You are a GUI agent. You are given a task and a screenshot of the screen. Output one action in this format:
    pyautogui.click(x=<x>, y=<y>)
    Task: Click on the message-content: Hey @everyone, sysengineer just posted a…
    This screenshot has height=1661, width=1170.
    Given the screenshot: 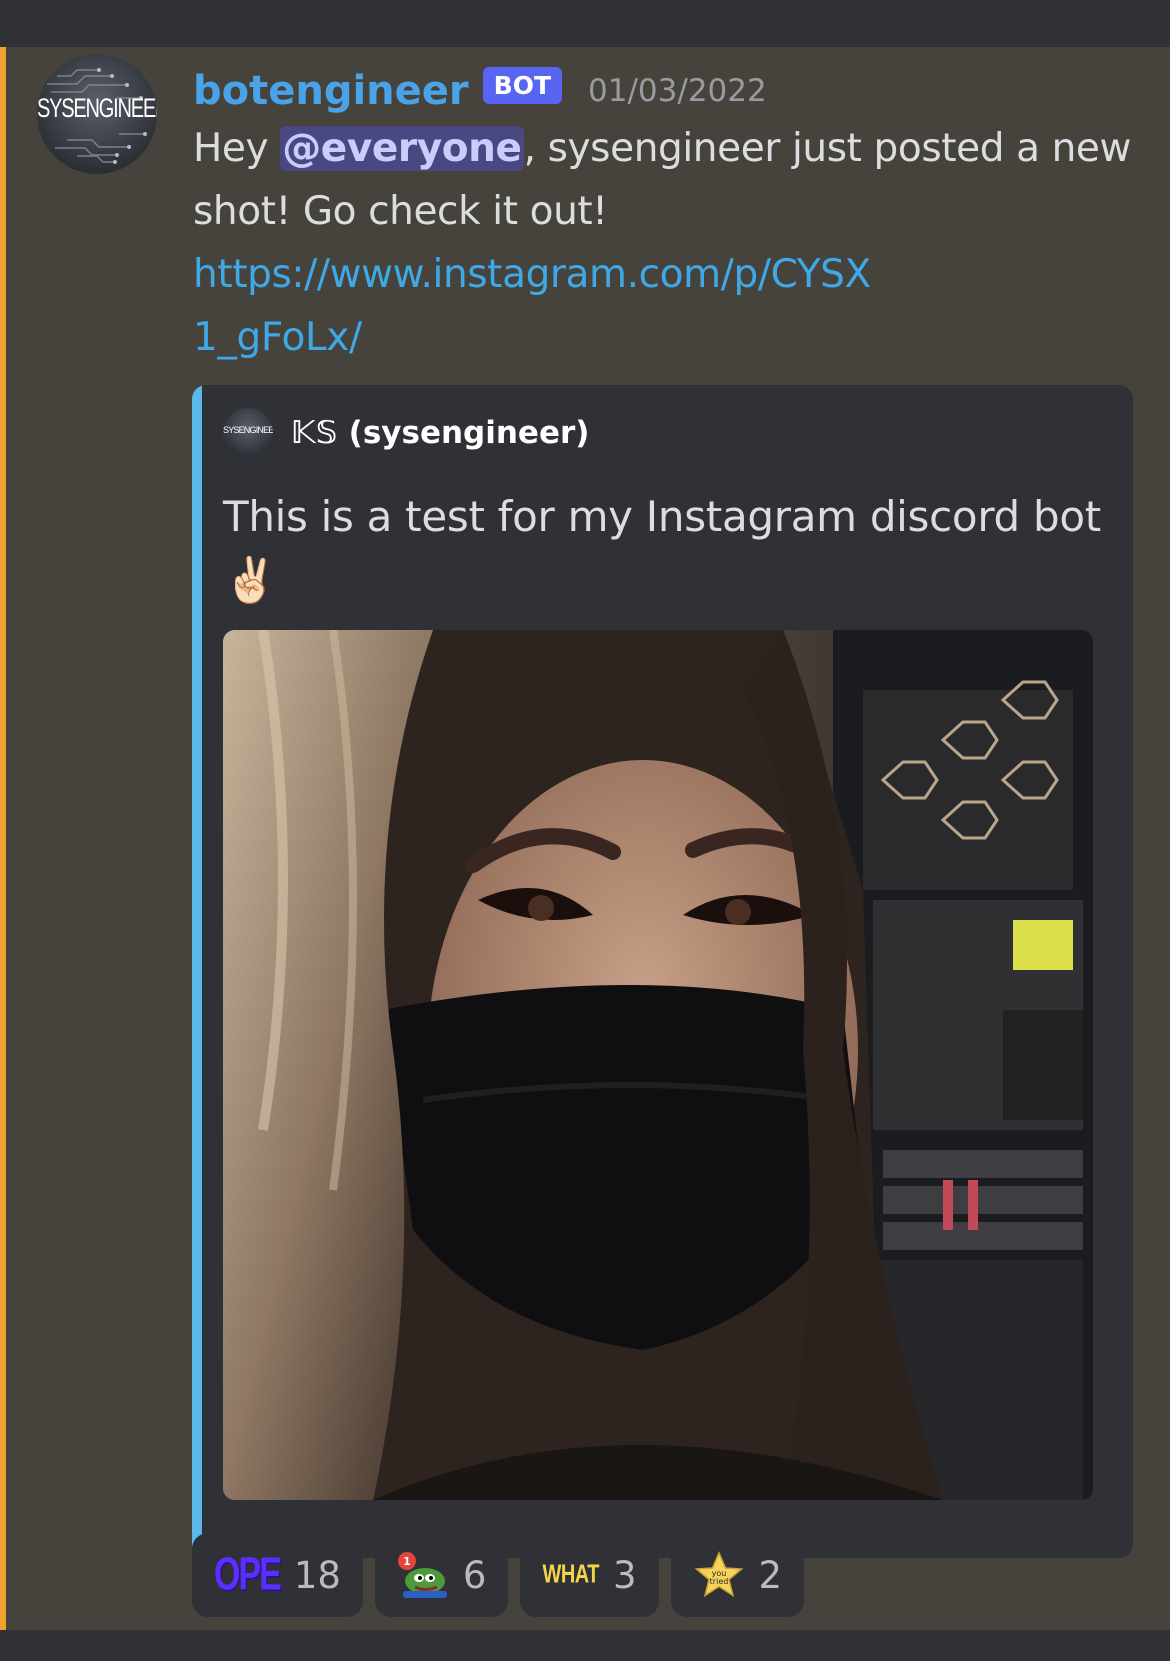 What is the action you would take?
    pyautogui.click(x=668, y=243)
    